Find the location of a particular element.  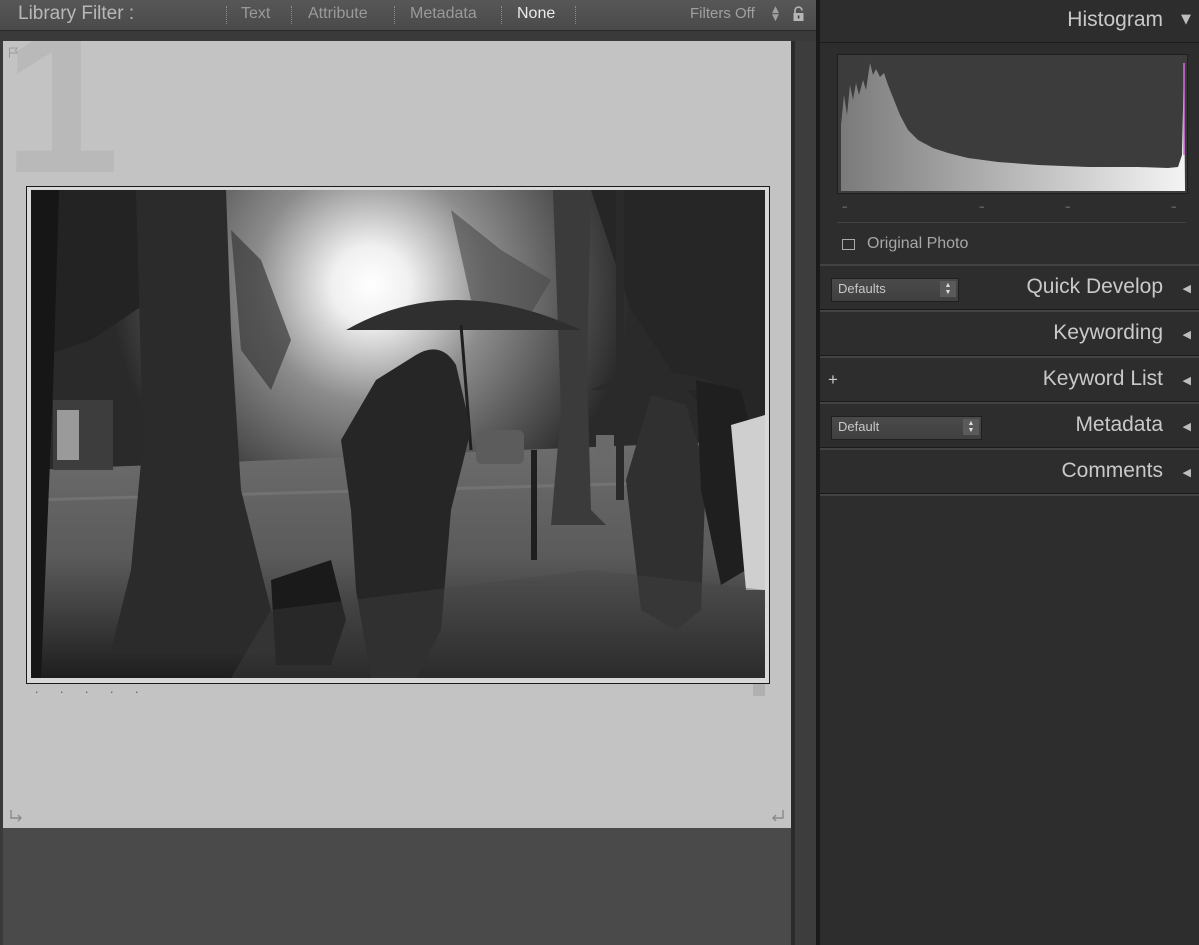

keyword-list-title: Keyword List is located at coordinates (1102, 378).